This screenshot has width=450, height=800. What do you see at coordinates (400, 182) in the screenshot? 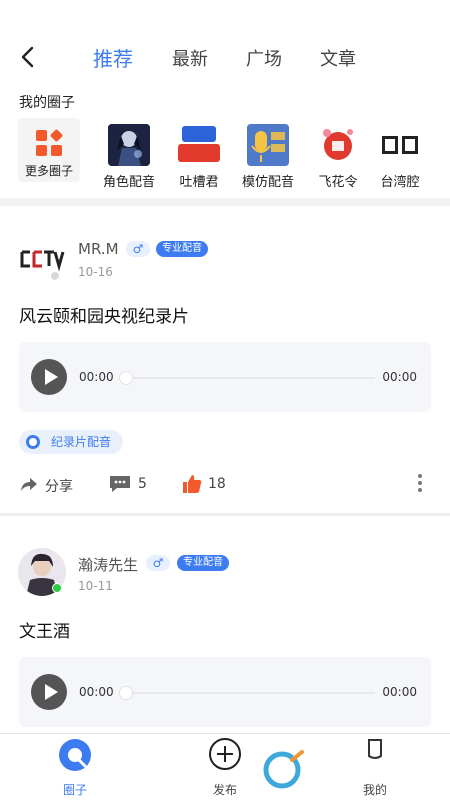
I see `circle-label: 台湾腔` at bounding box center [400, 182].